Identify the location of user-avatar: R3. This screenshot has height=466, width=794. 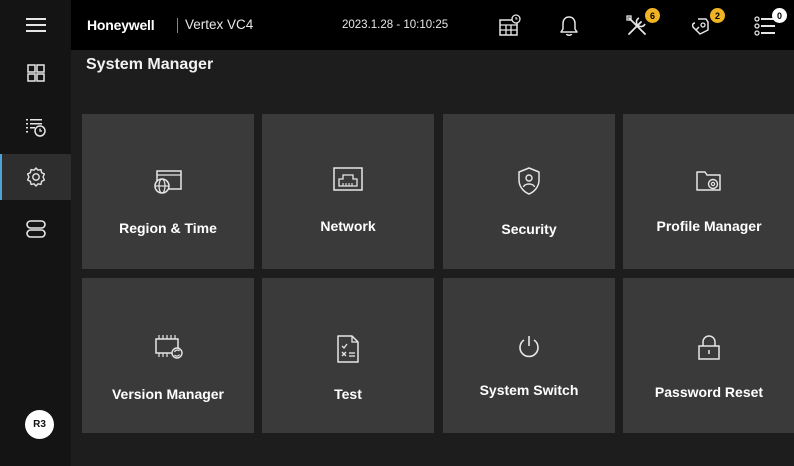
(39, 424).